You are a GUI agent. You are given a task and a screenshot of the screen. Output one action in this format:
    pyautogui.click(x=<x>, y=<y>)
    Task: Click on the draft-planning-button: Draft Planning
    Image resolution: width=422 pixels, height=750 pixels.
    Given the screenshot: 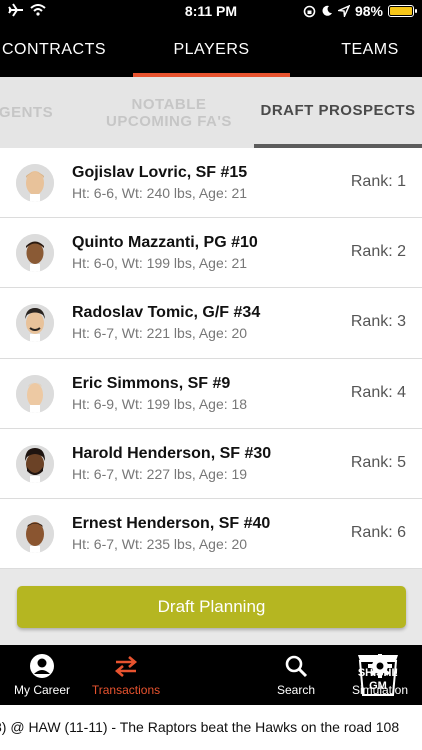 What is the action you would take?
    pyautogui.click(x=211, y=607)
    